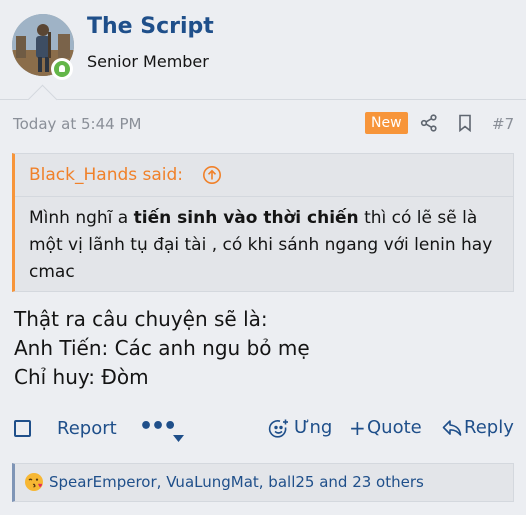  I want to click on user-title: Senior Member, so click(148, 61).